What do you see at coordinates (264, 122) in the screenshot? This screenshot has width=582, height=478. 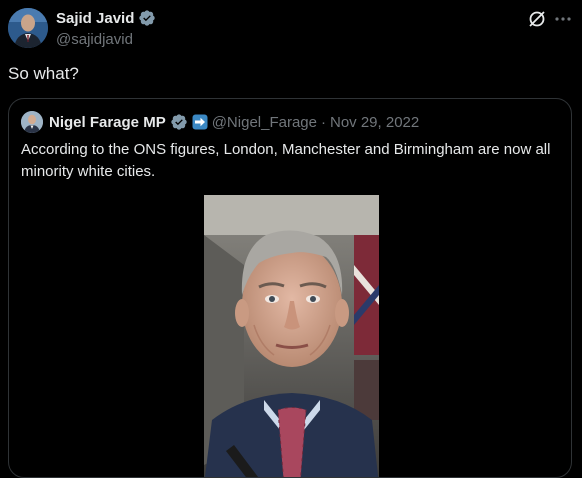 I see `quoted-author-handle: @Nigel_Farage` at bounding box center [264, 122].